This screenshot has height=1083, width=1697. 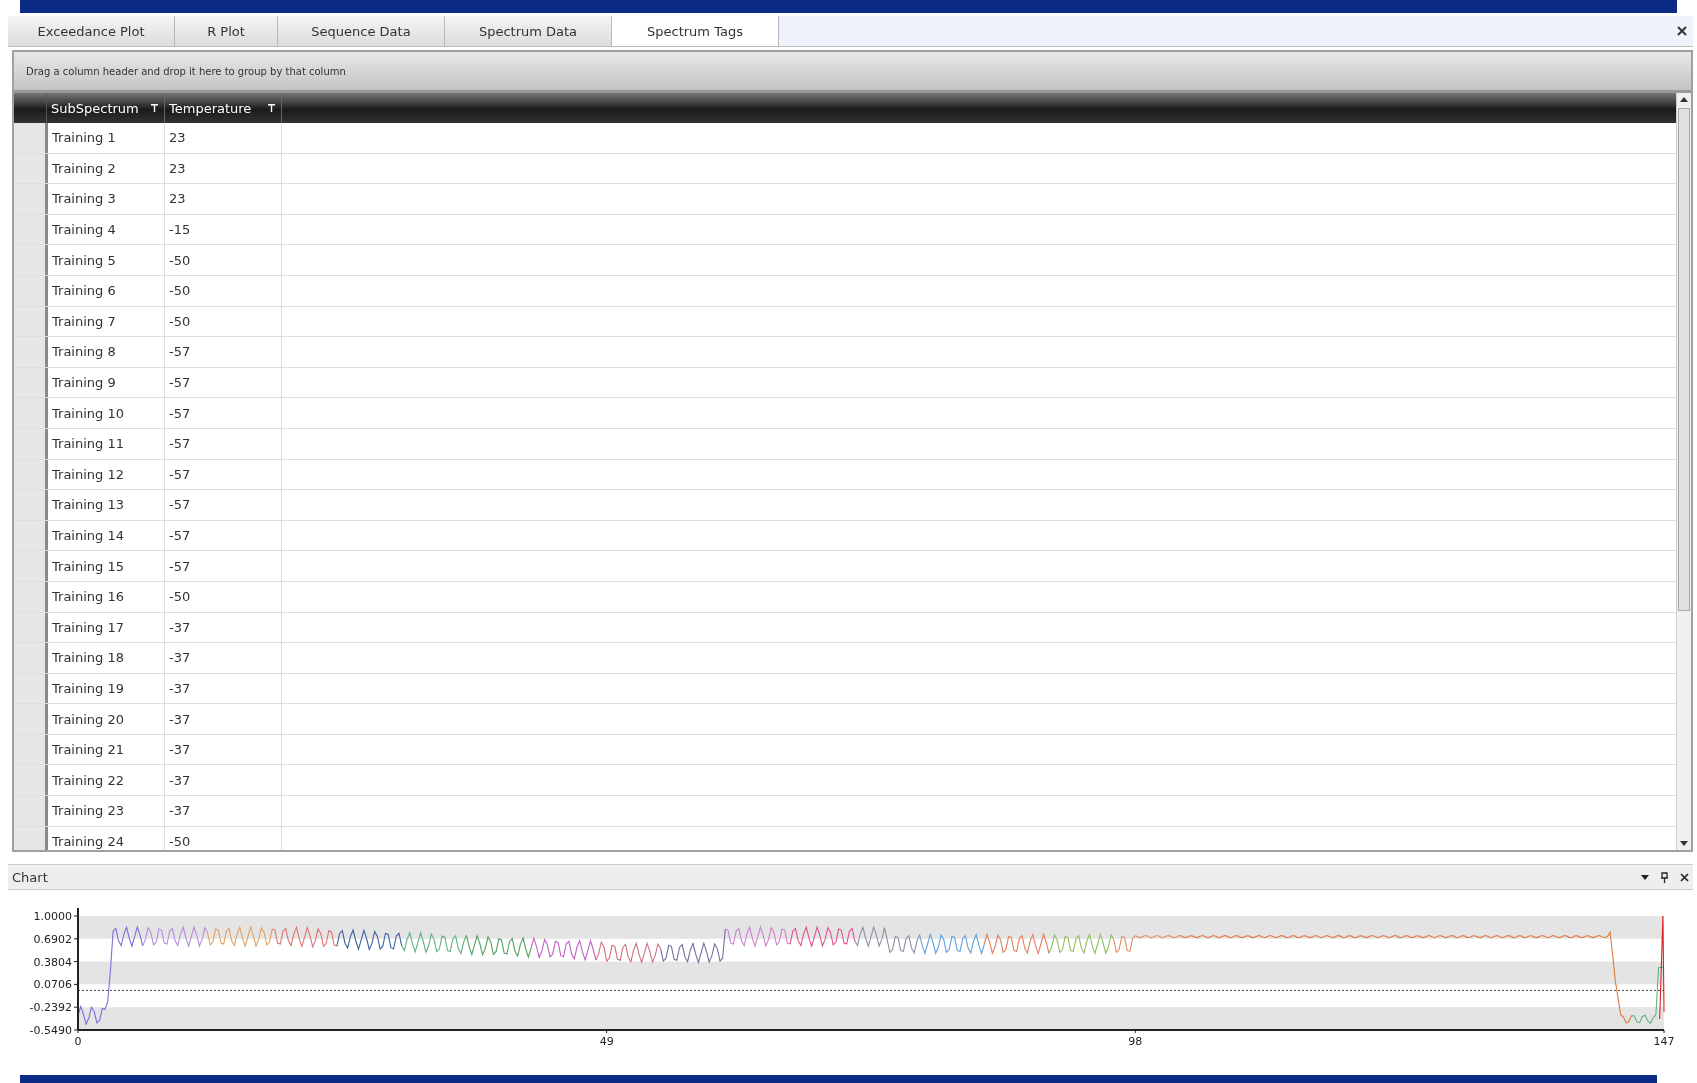 I want to click on x-tick-label: 147, so click(x=1664, y=1041).